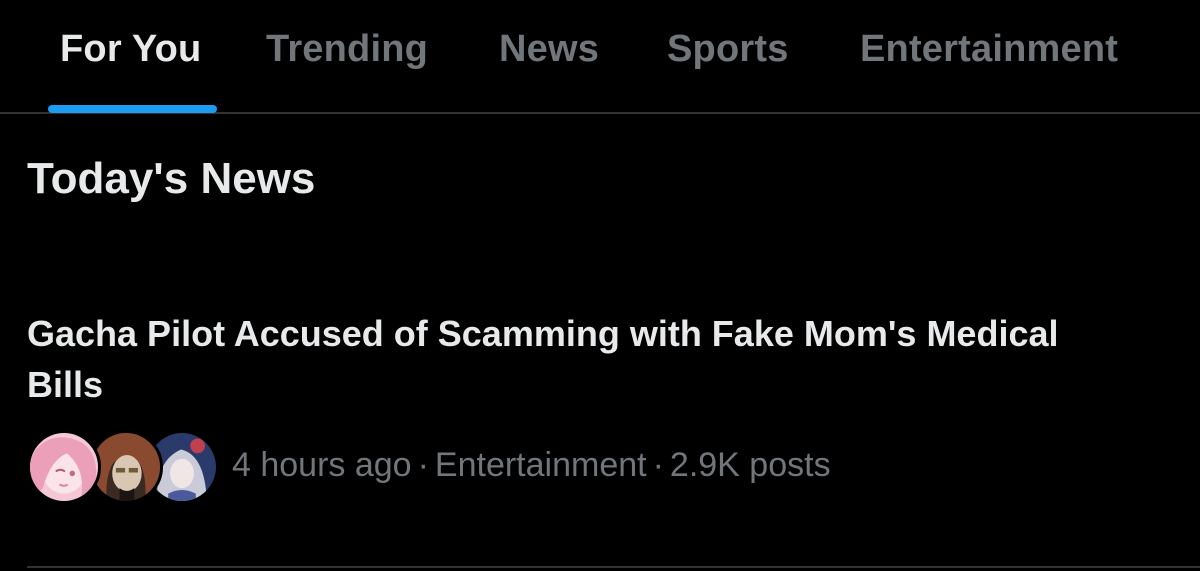 This screenshot has height=571, width=1200. Describe the element at coordinates (126, 467) in the screenshot. I see `dark-hair-avatar-icon` at that location.